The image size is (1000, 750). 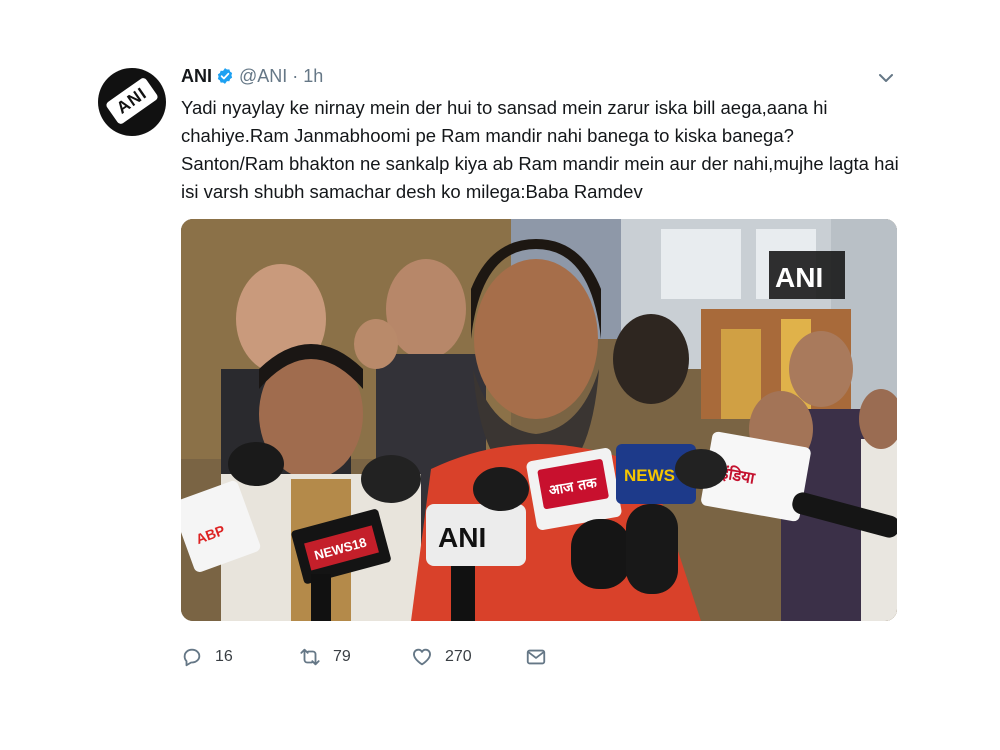 What do you see at coordinates (886, 78) in the screenshot?
I see `chevron-down-icon` at bounding box center [886, 78].